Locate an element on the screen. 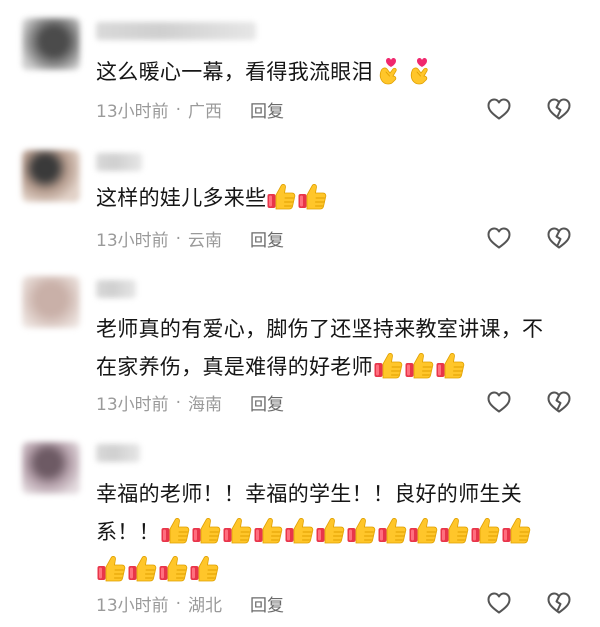 The image size is (600, 627). comment-text: 这样的娃儿多来些 is located at coordinates (338, 198).